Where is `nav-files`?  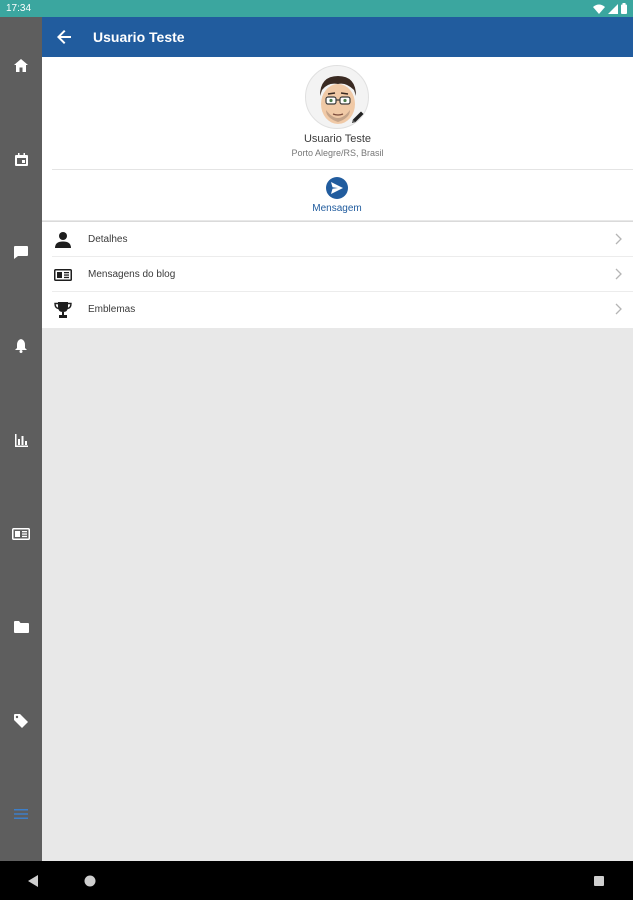 nav-files is located at coordinates (21, 627).